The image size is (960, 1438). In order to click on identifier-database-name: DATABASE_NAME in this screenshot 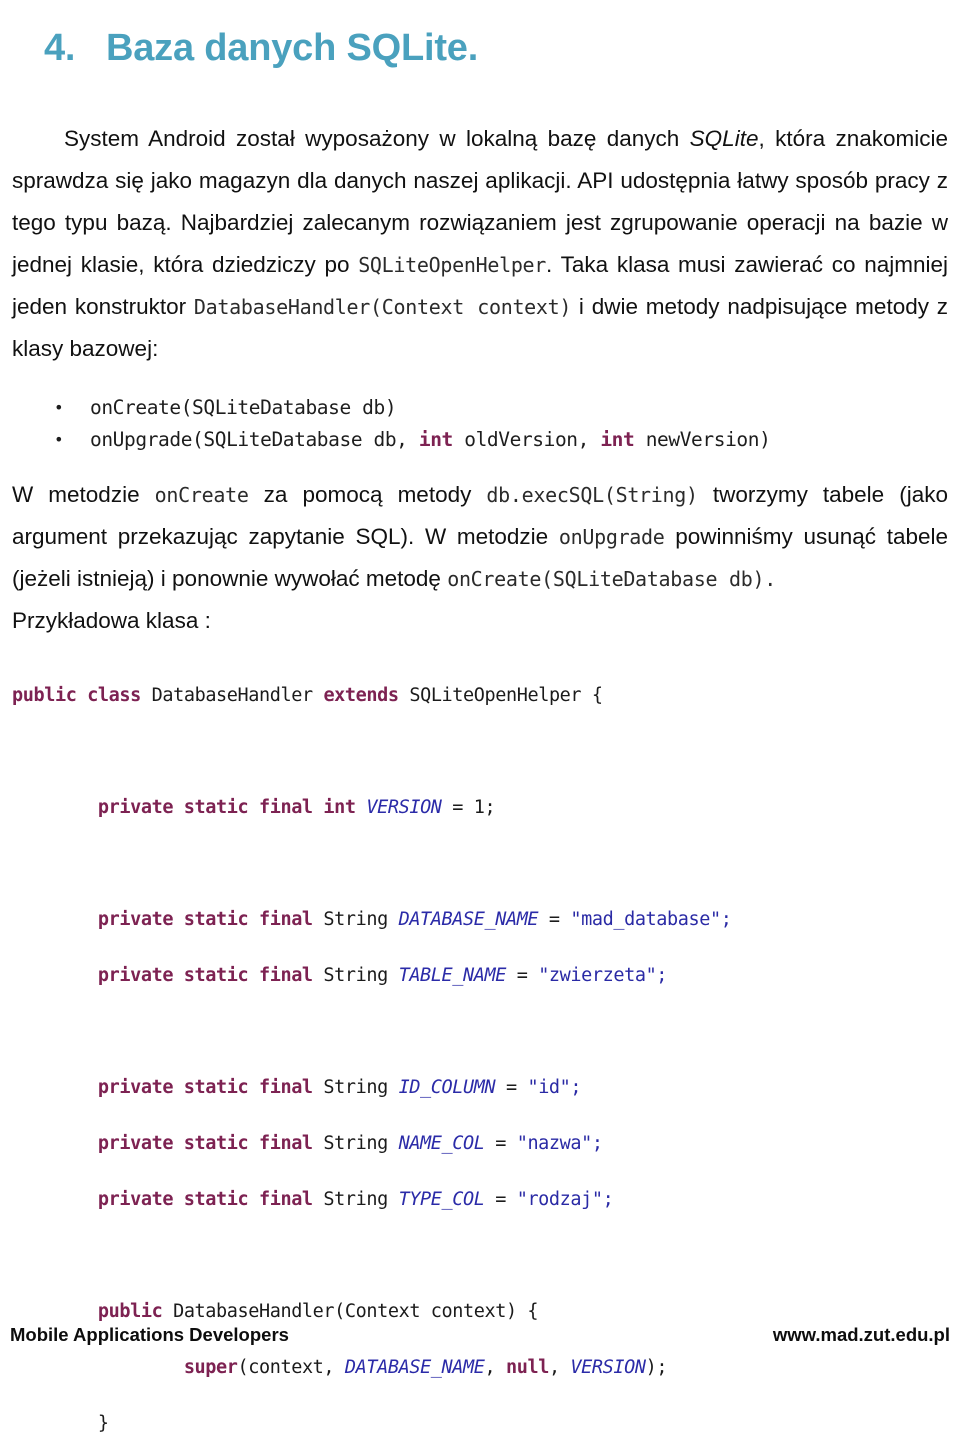, I will do `click(468, 919)`.